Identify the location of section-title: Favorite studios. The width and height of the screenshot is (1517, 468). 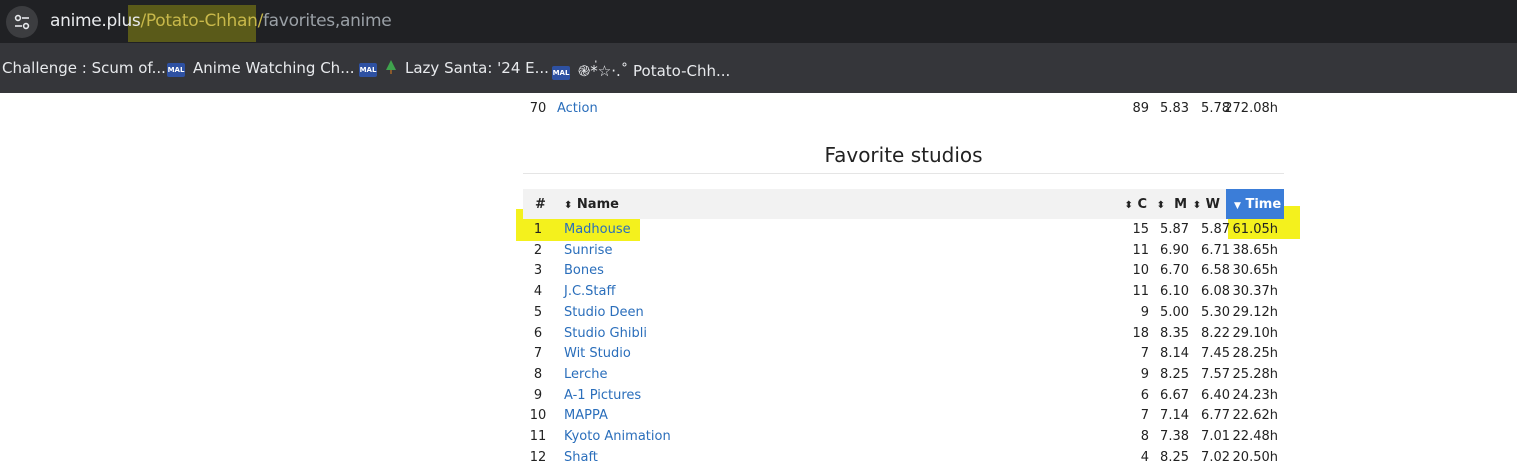
(903, 155).